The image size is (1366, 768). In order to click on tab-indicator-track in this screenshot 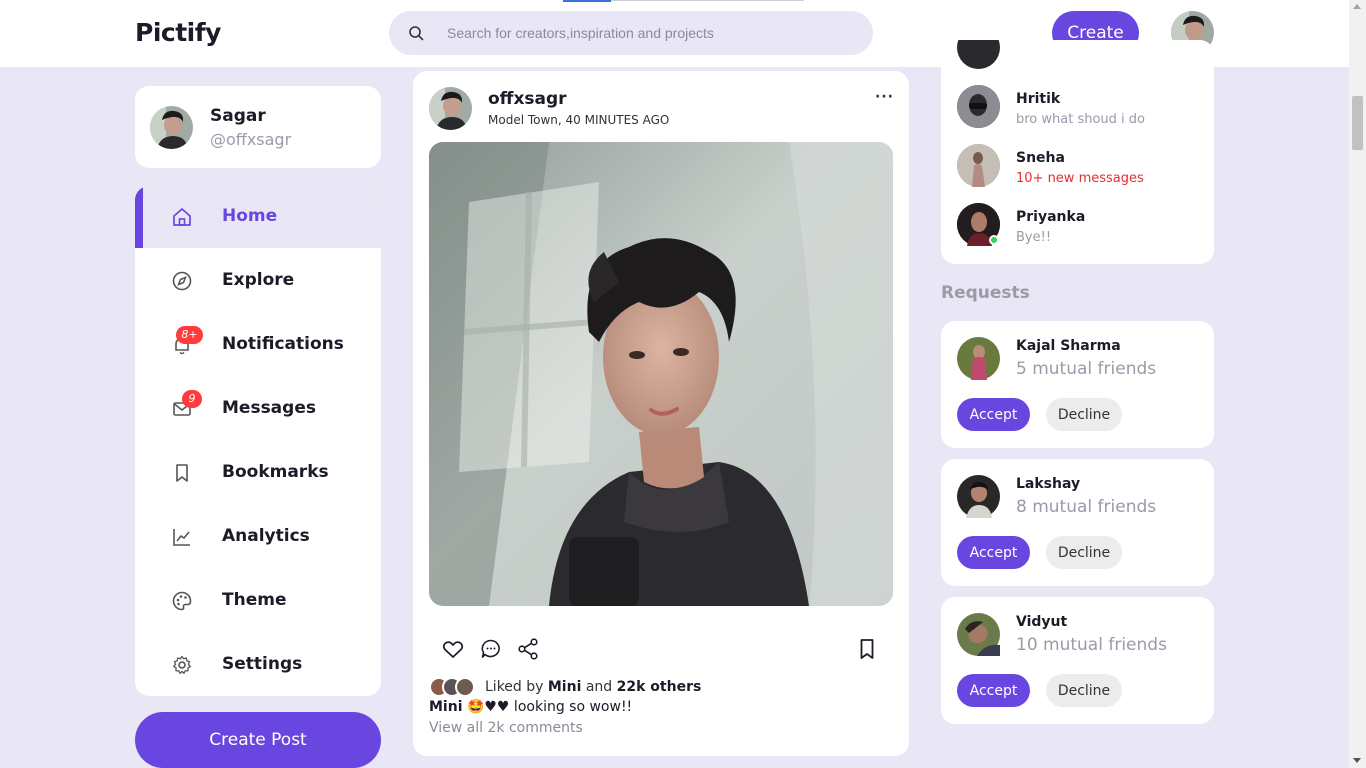, I will do `click(707, 0)`.